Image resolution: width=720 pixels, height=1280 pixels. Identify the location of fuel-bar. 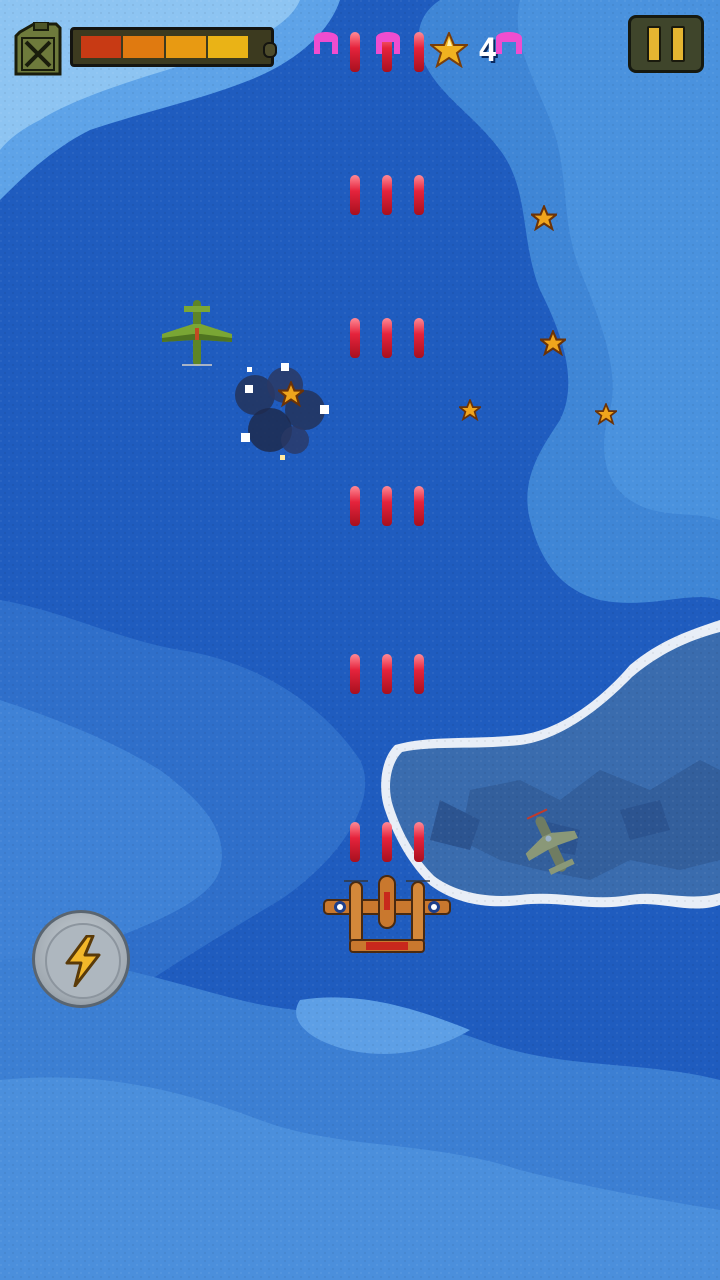
(173, 47).